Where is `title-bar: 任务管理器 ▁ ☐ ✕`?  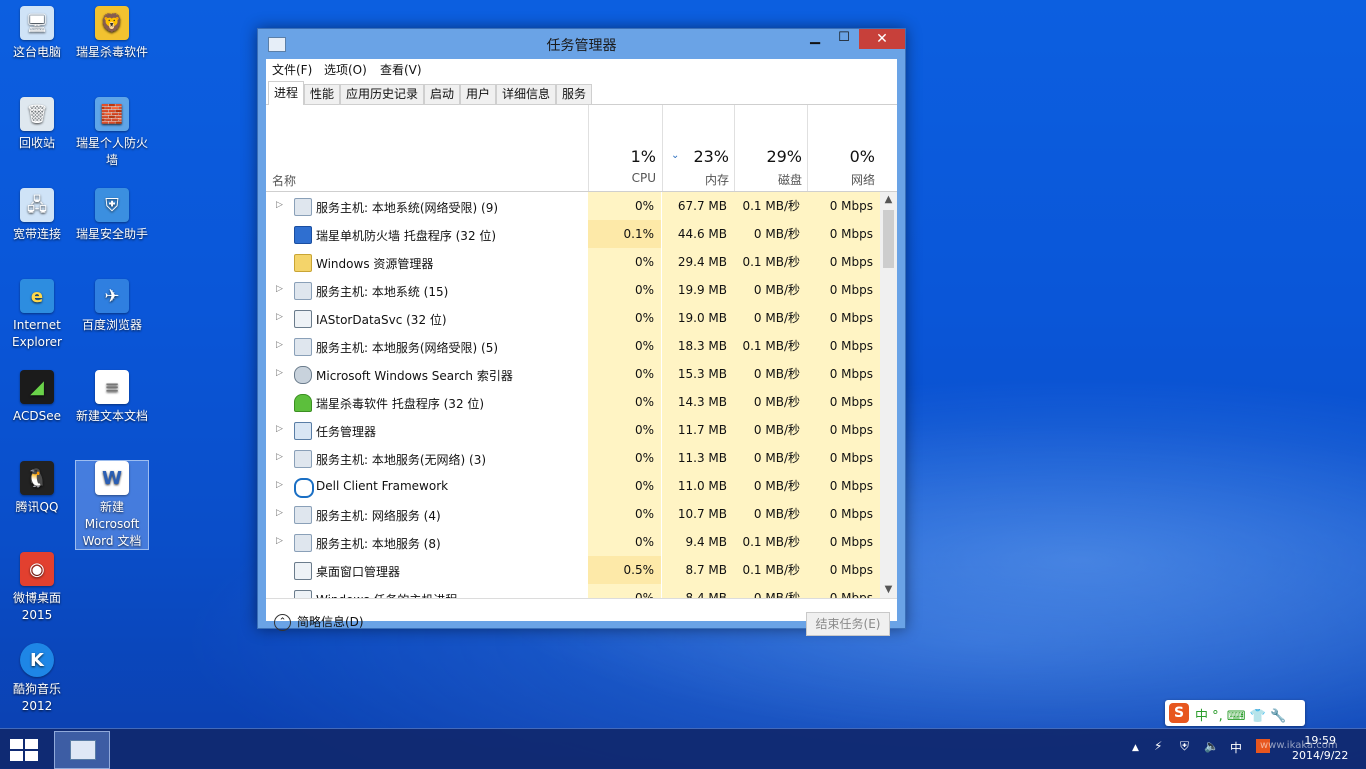
title-bar: 任务管理器 ▁ ☐ ✕ is located at coordinates (581, 44).